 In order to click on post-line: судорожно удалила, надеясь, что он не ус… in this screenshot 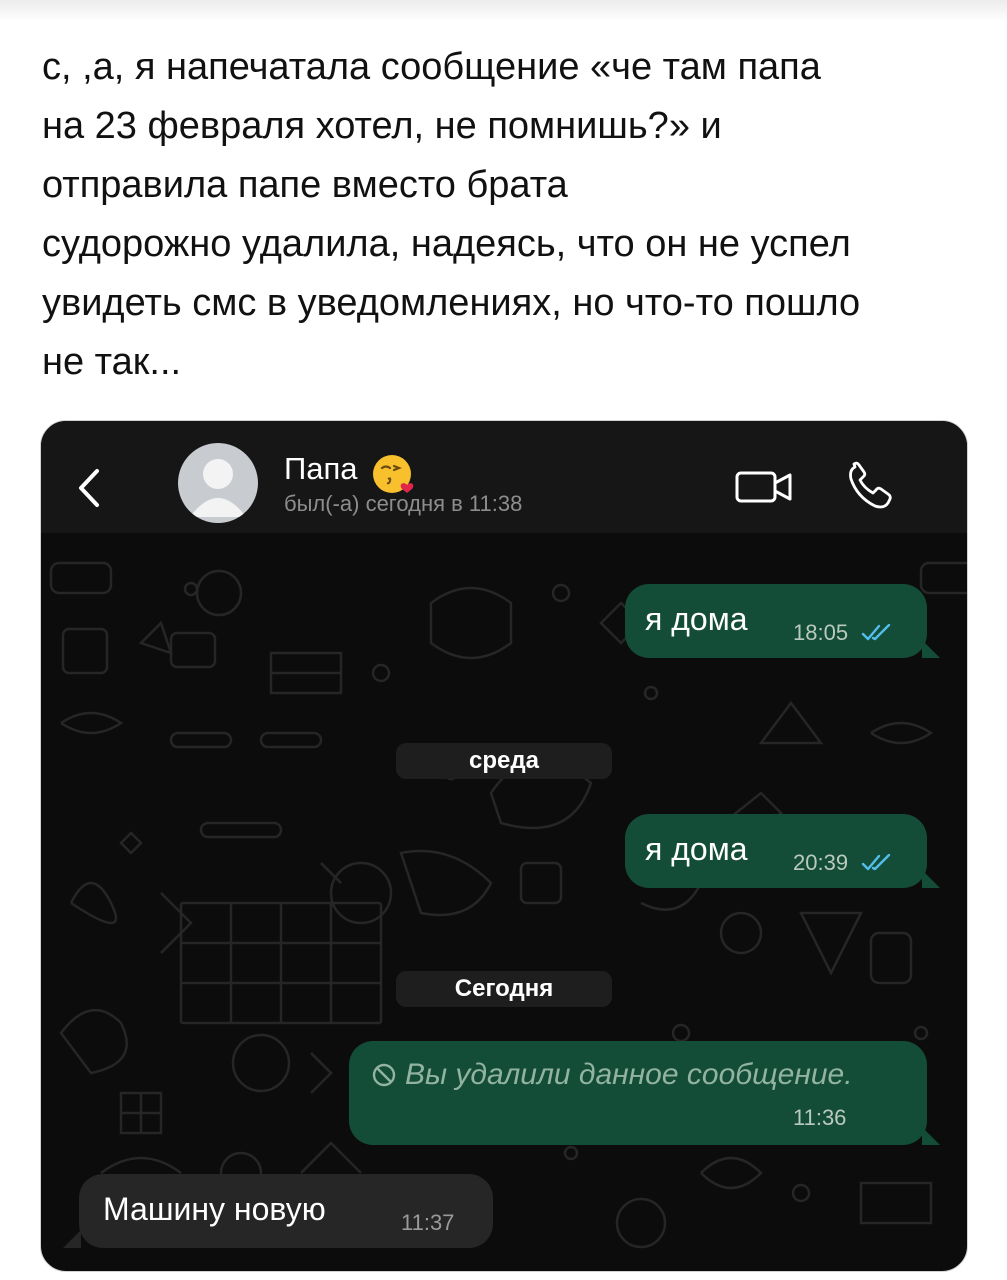, I will do `click(446, 244)`.